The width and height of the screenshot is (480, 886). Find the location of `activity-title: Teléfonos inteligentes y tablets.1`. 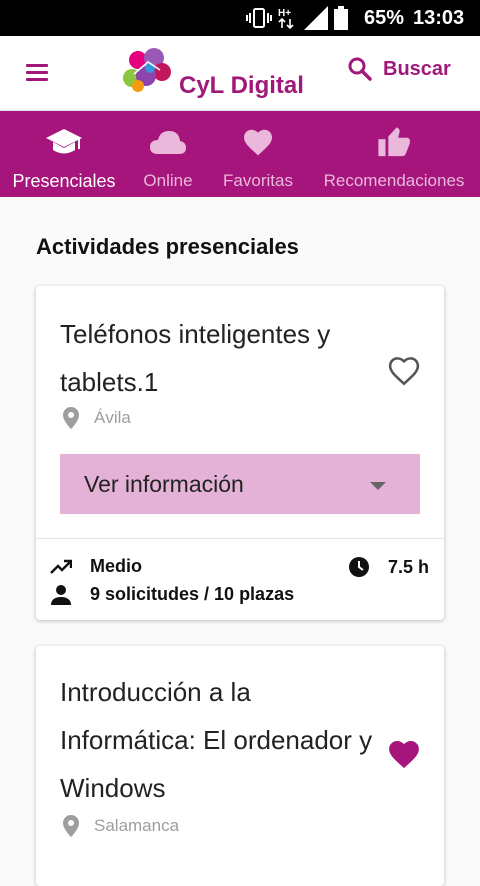

activity-title: Teléfonos inteligentes y tablets.1 is located at coordinates (195, 358).